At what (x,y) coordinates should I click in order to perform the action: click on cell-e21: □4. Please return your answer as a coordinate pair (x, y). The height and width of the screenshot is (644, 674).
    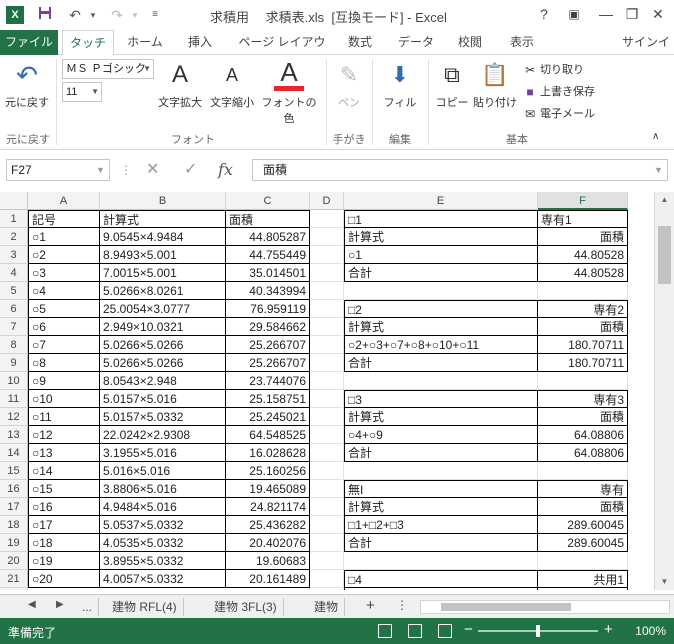
    Looking at the image, I should click on (441, 579).